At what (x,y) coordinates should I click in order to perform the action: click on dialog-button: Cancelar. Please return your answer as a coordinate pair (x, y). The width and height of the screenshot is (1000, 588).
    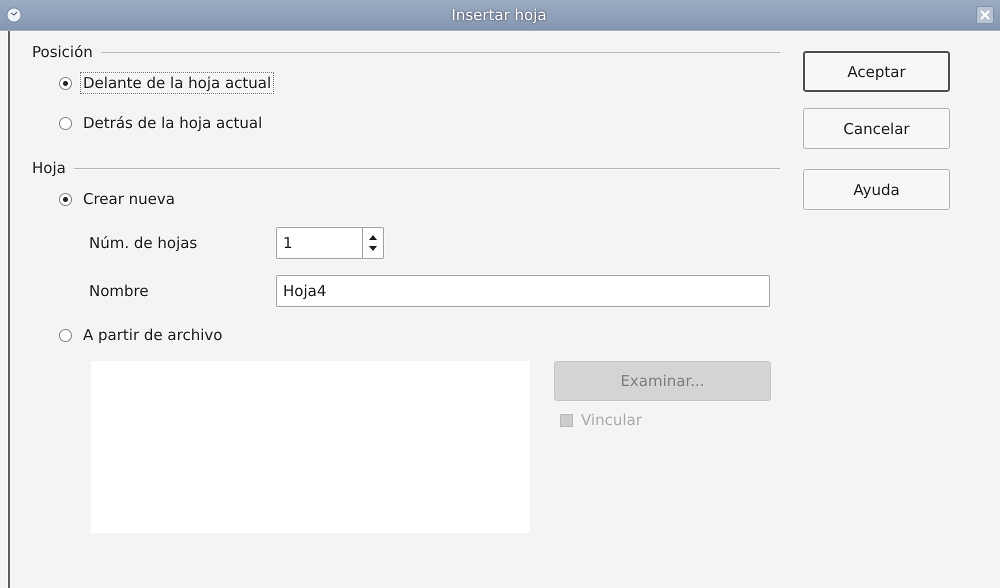
    Looking at the image, I should click on (876, 128).